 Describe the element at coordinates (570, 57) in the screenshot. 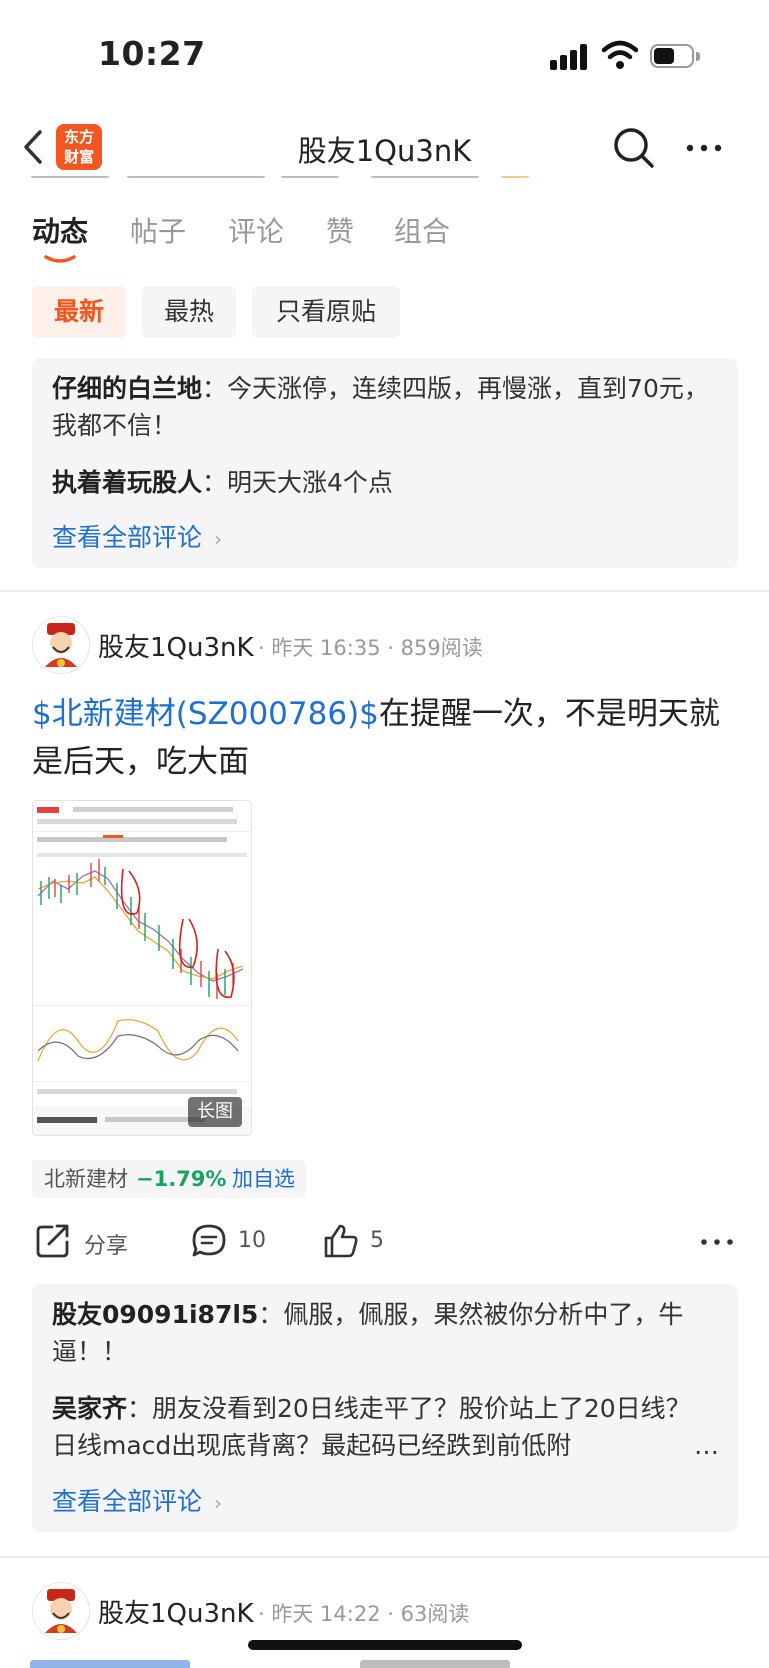

I see `cellular-signal-icon` at that location.